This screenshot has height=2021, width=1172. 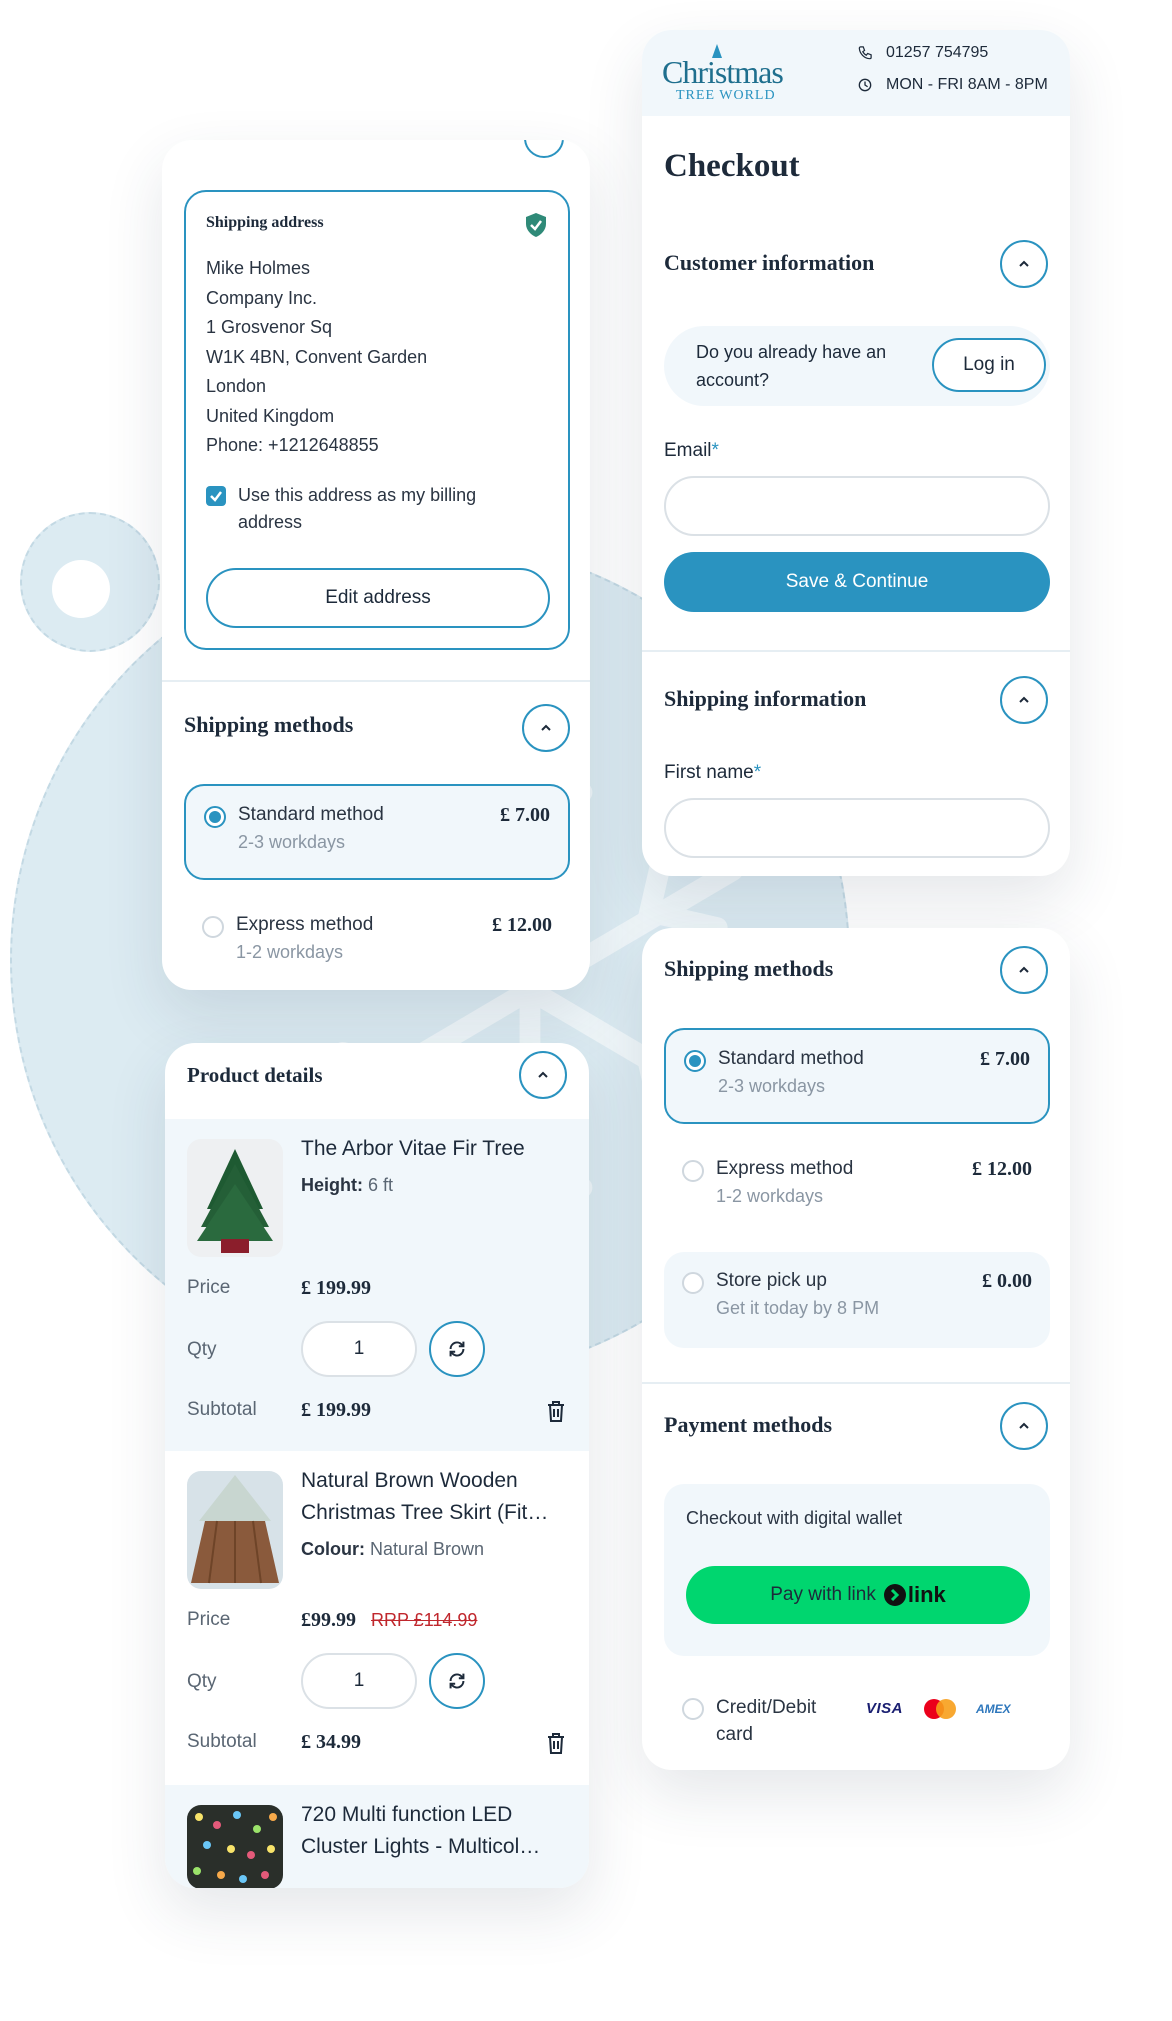 What do you see at coordinates (292, 842) in the screenshot?
I see `option-sub: 2-3 workdays` at bounding box center [292, 842].